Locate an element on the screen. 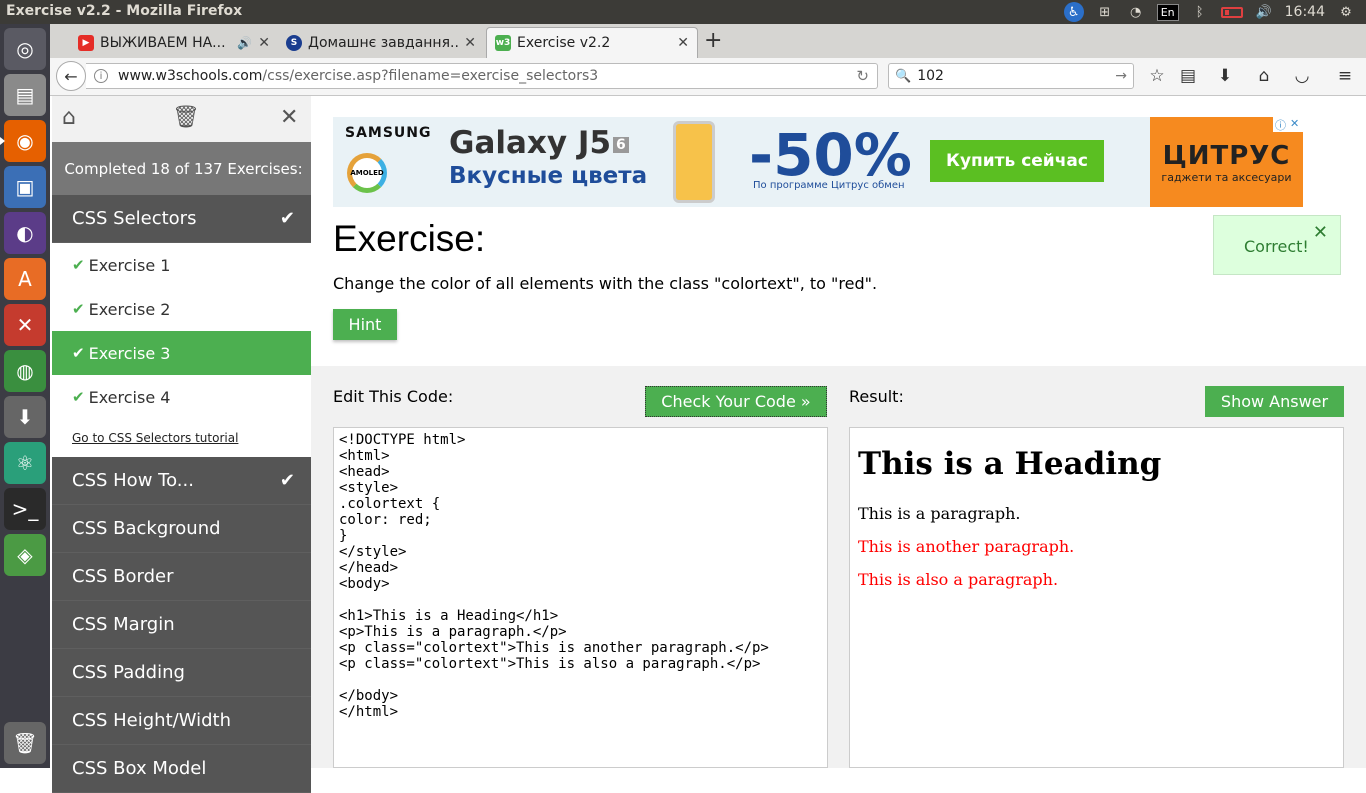 The width and height of the screenshot is (1366, 793). back-button: ← is located at coordinates (71, 76).